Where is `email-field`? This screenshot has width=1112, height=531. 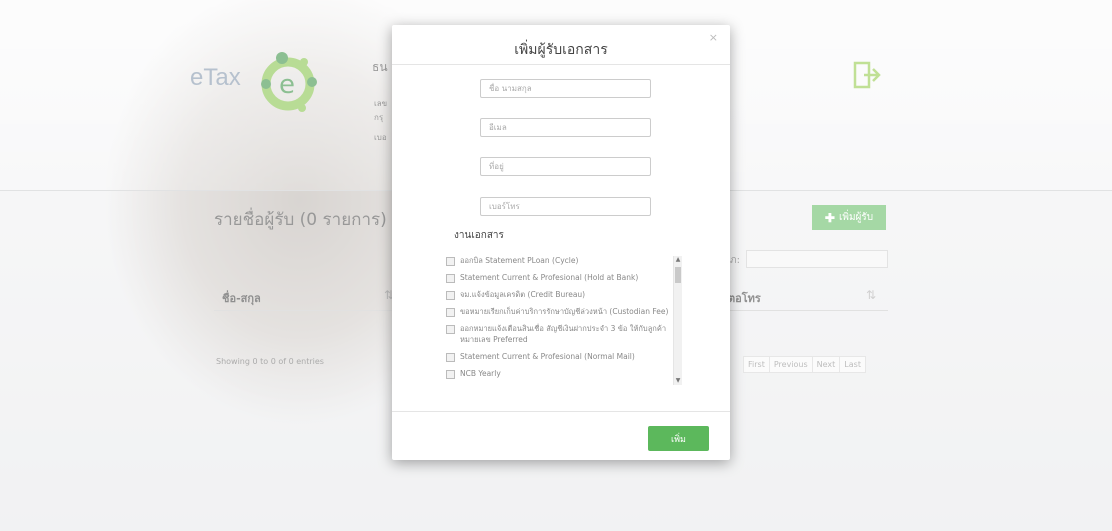
email-field is located at coordinates (565, 127).